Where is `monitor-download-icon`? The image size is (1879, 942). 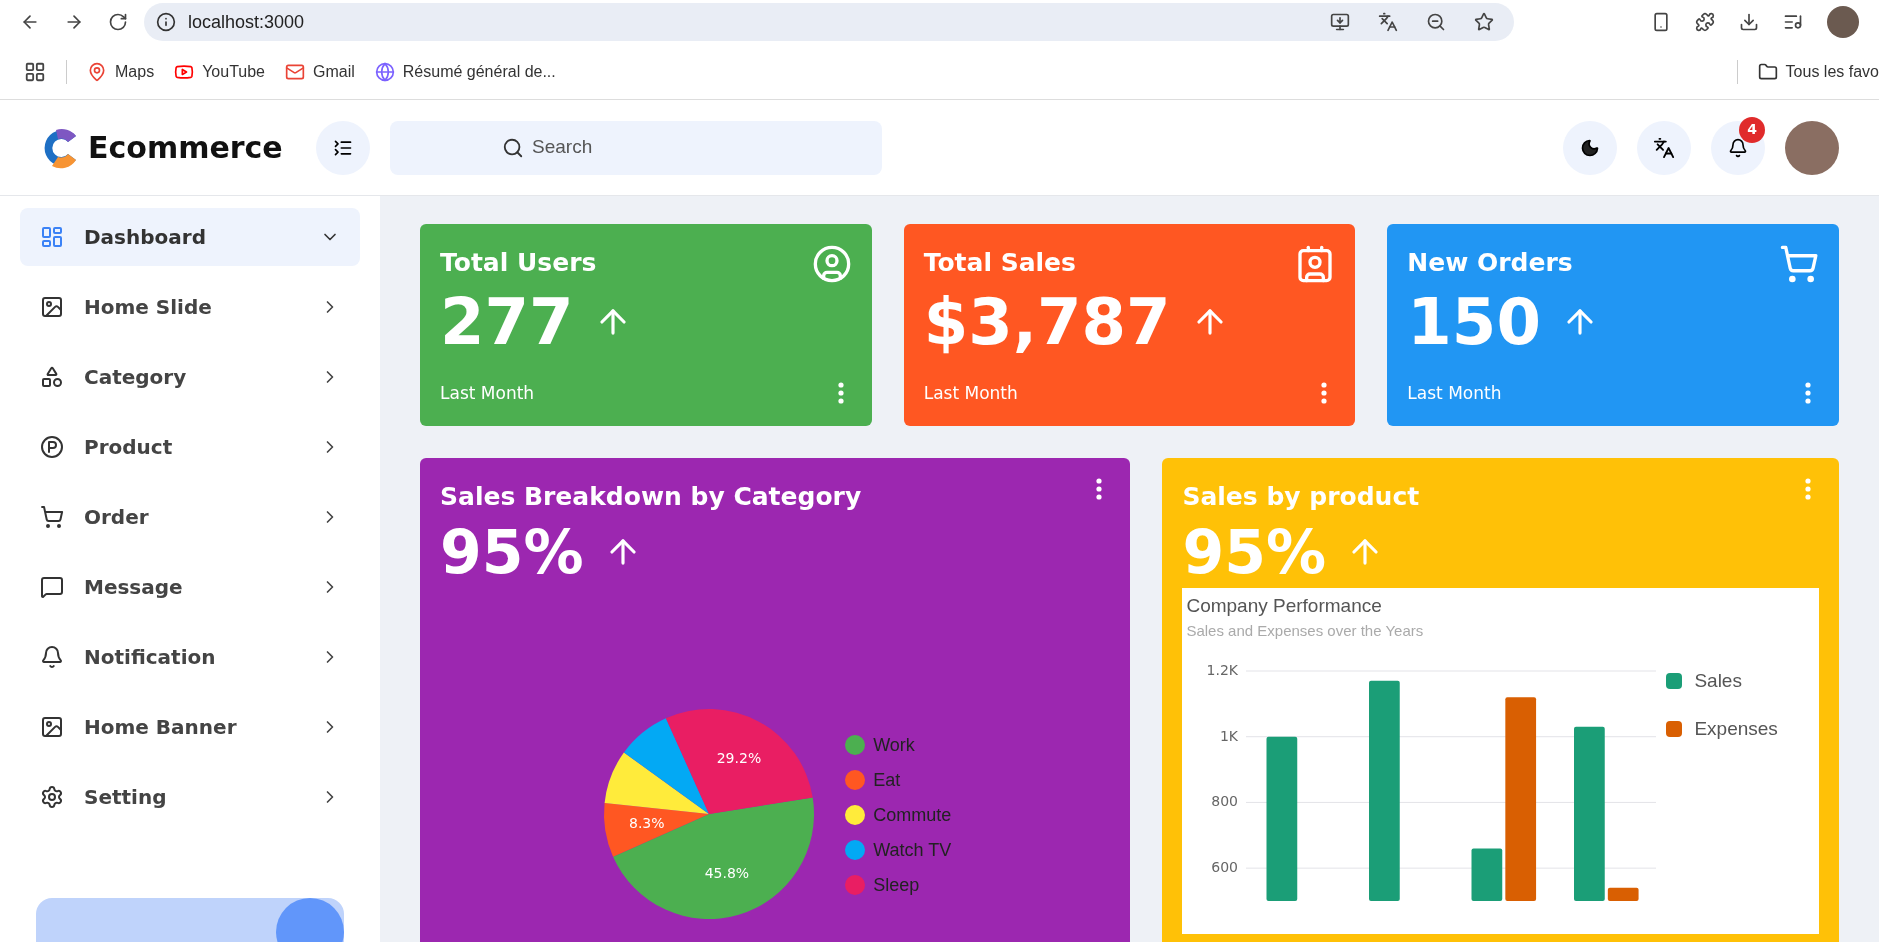 monitor-download-icon is located at coordinates (1340, 22).